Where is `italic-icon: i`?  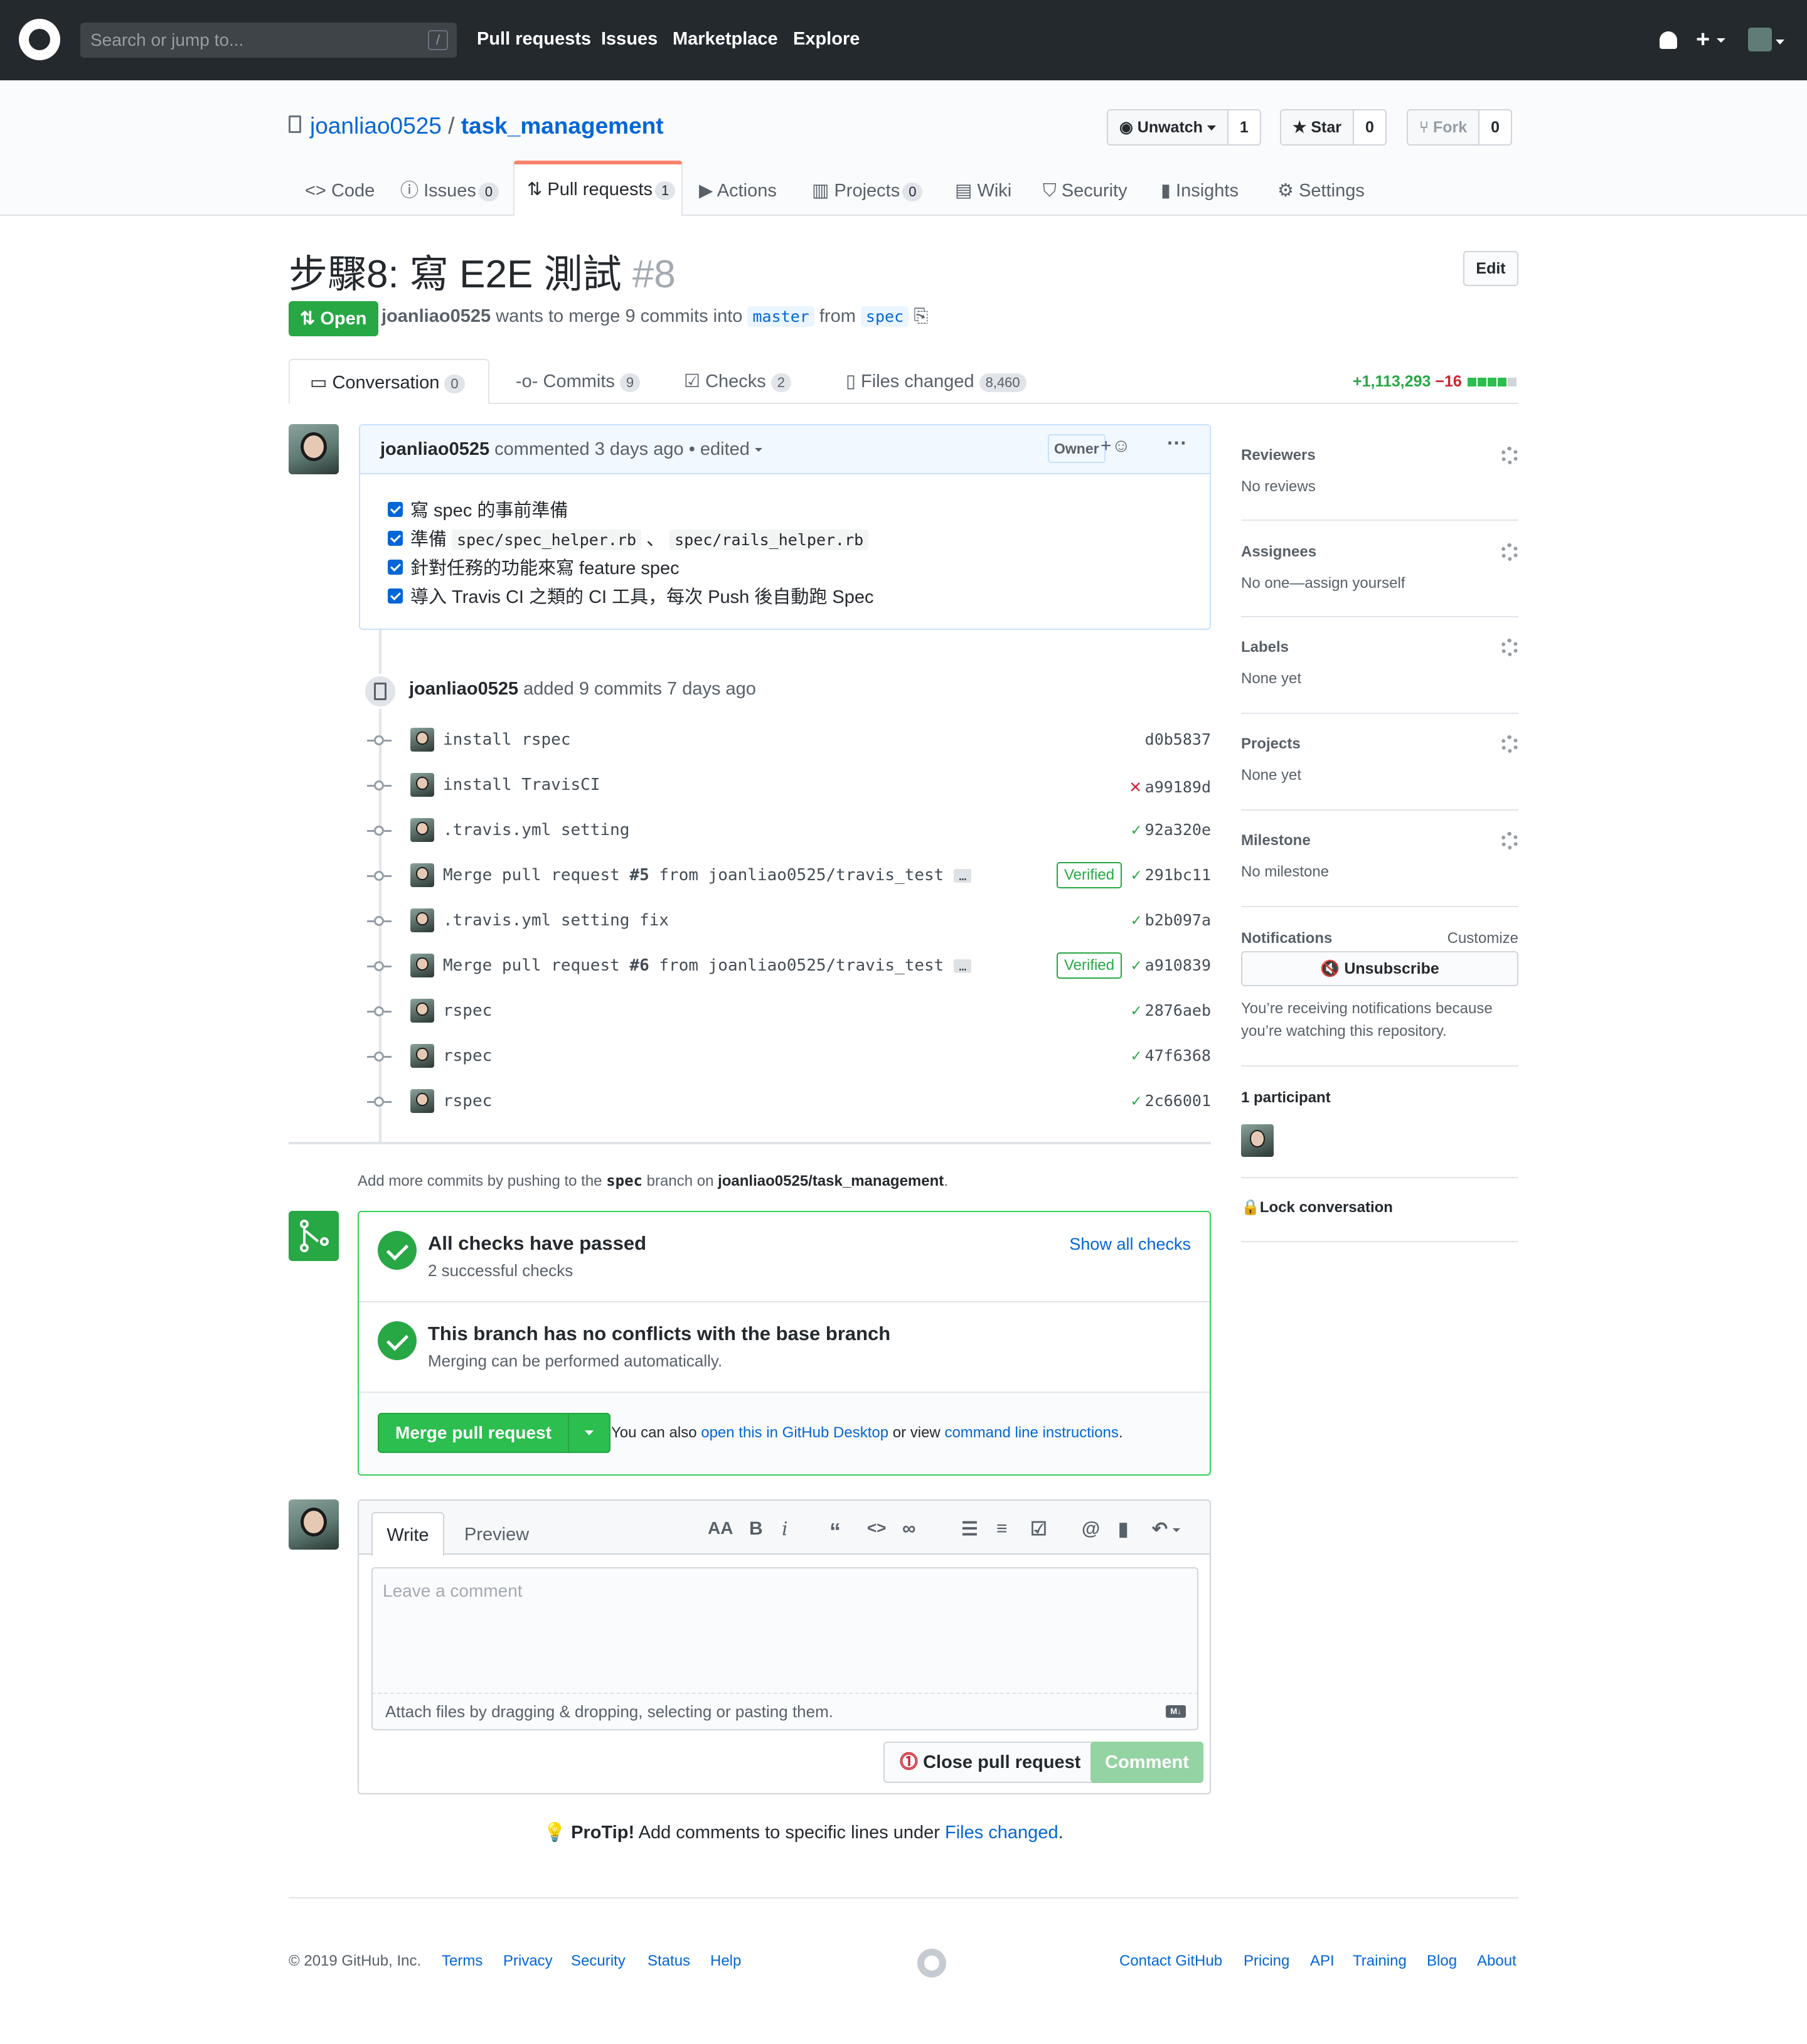
italic-icon: i is located at coordinates (785, 1529).